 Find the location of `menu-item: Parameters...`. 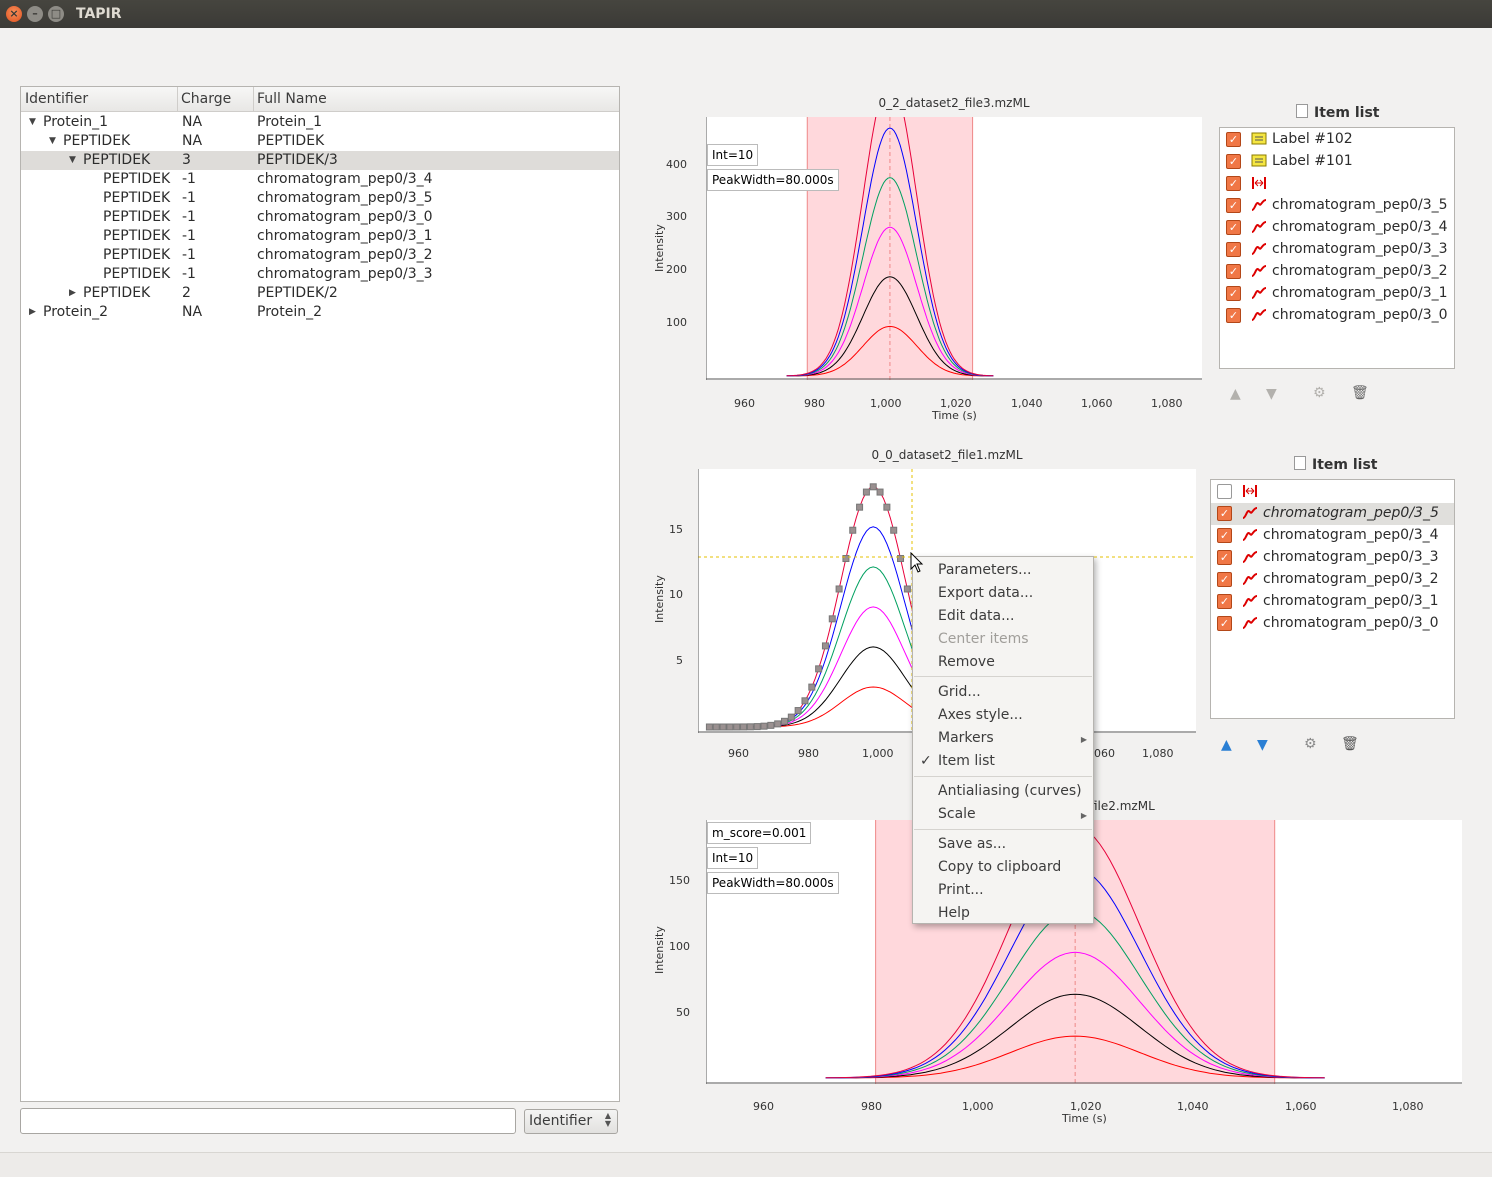

menu-item: Parameters... is located at coordinates (984, 570).